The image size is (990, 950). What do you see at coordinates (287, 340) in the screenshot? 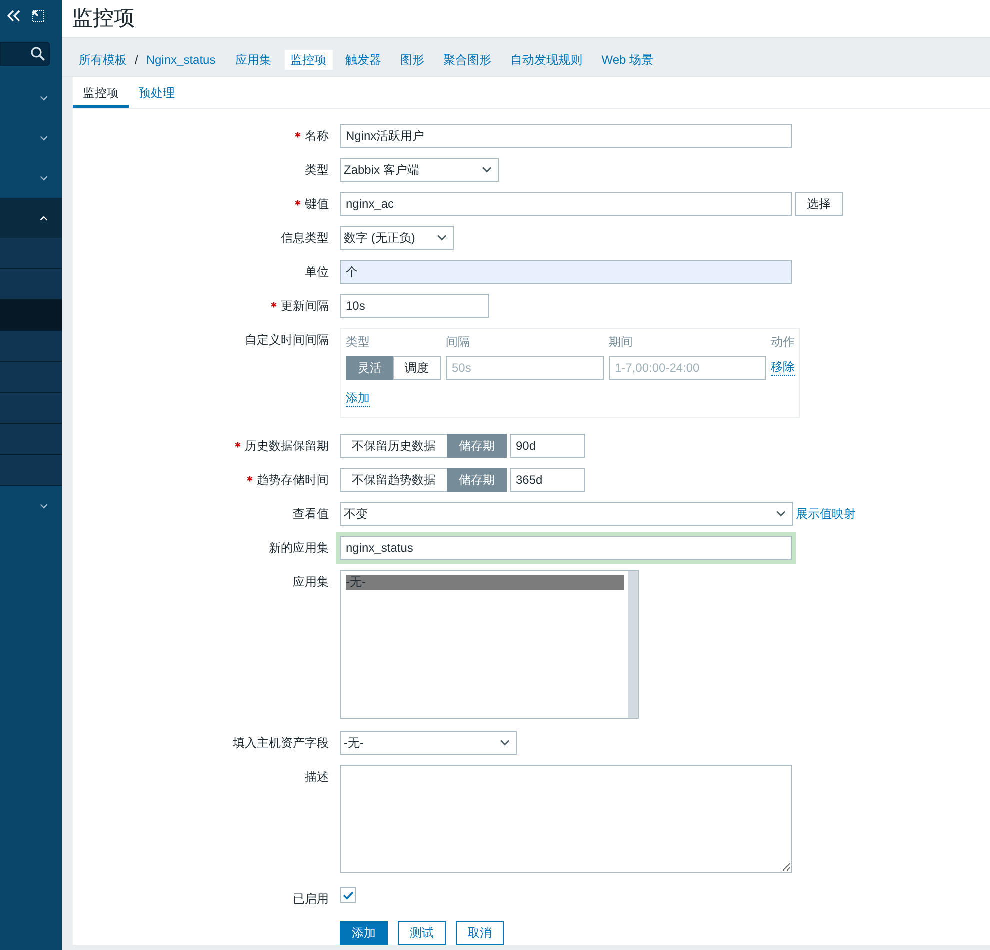
I see `field-label: 自定义时间间隔` at bounding box center [287, 340].